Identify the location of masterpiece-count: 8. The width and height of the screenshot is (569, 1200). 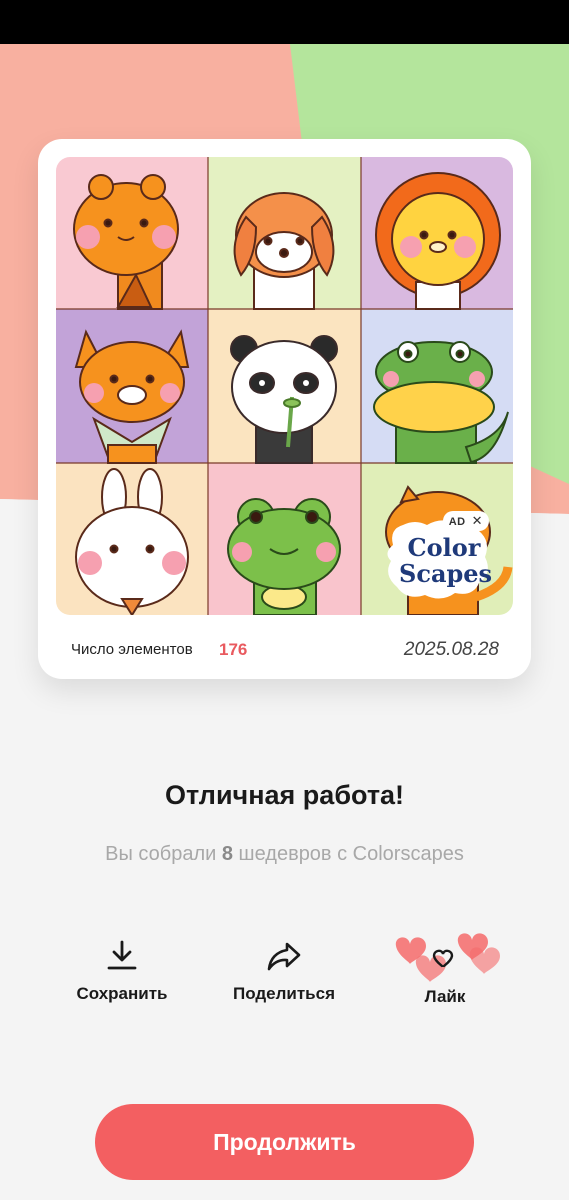
(227, 854).